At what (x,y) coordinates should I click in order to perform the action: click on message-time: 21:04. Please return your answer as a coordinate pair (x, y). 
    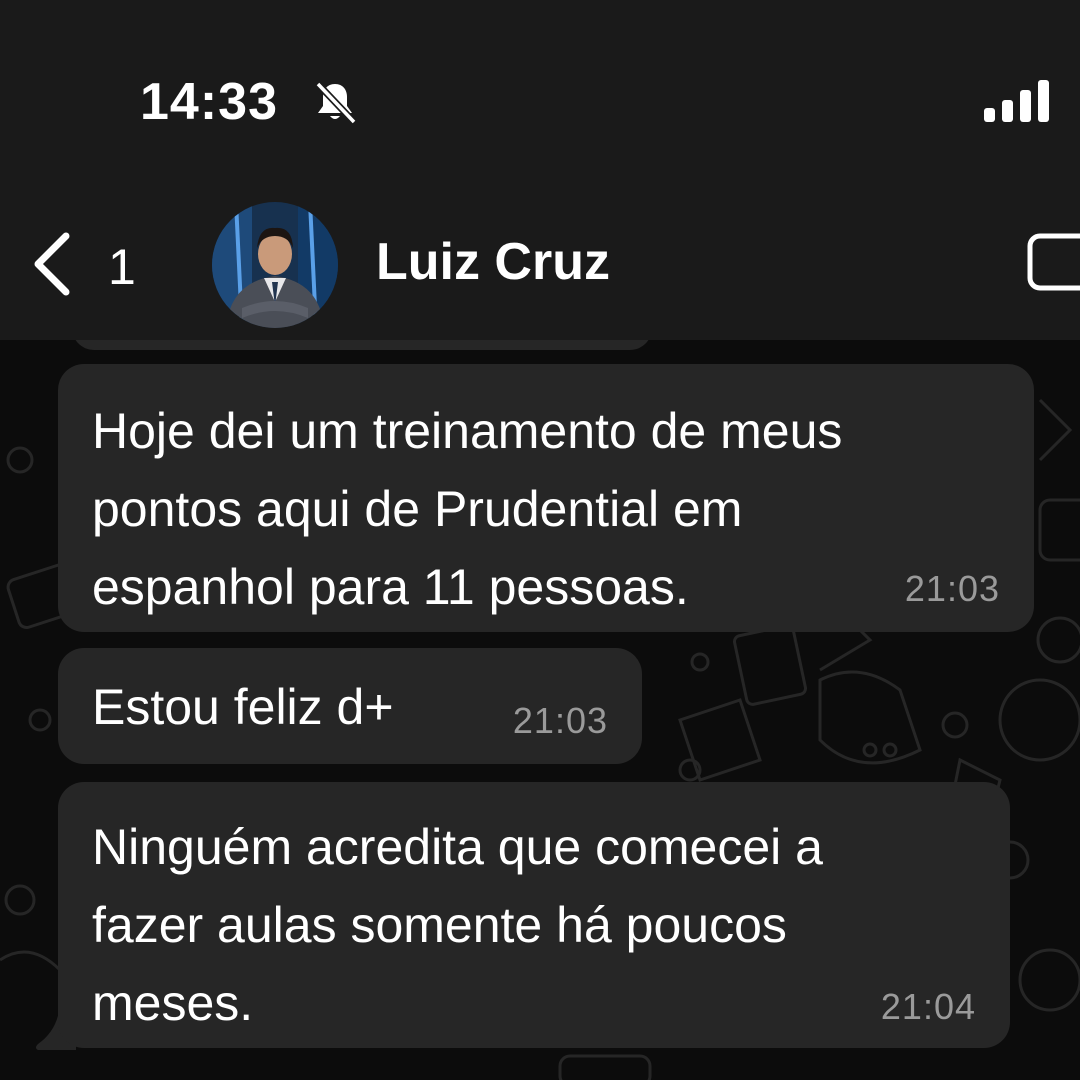
    Looking at the image, I should click on (928, 1006).